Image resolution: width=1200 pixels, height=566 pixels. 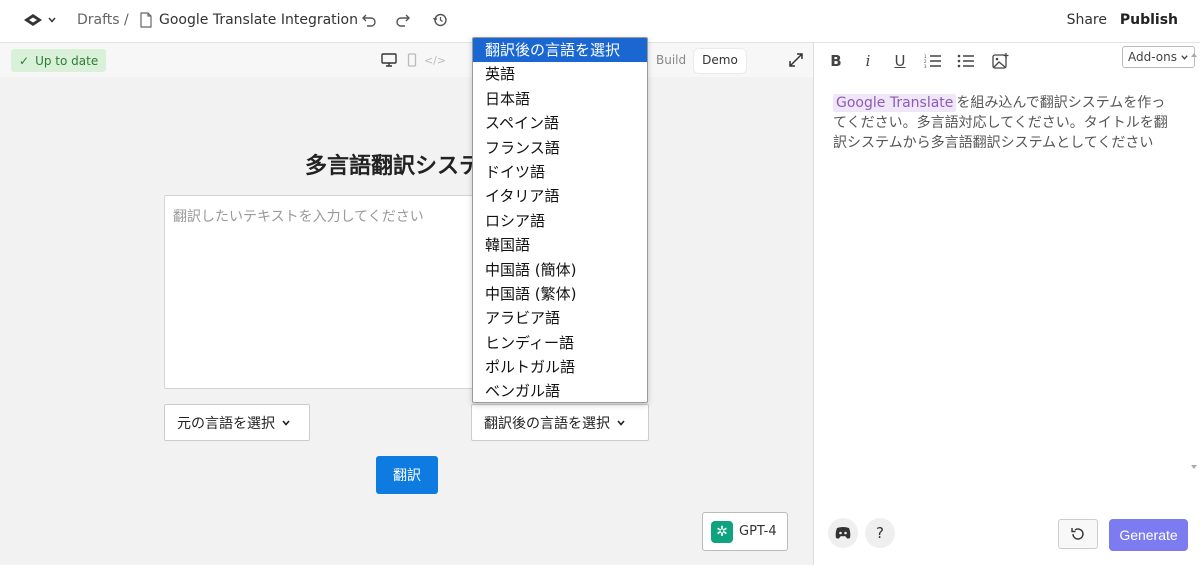 I want to click on dropdown-option: アラビア語, so click(x=560, y=318).